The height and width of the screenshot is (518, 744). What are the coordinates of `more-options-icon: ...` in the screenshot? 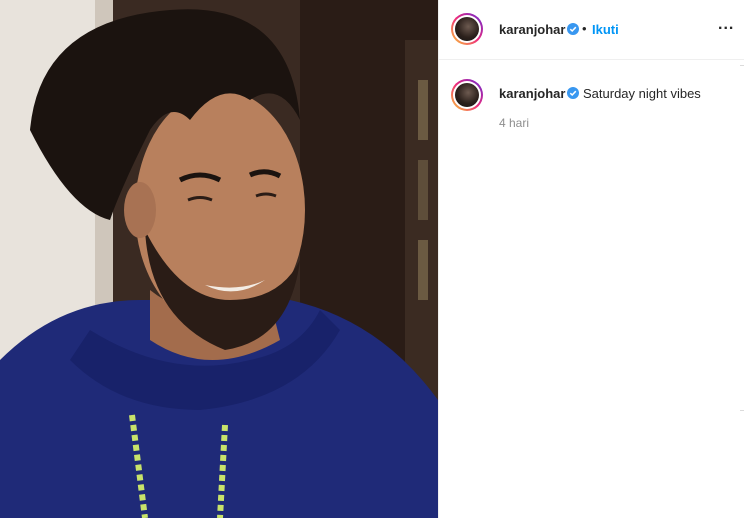 It's located at (726, 25).